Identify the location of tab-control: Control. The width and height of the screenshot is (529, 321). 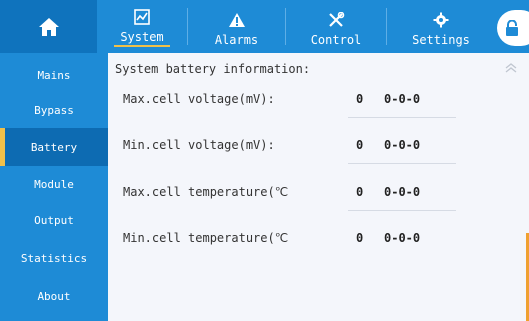
(336, 26).